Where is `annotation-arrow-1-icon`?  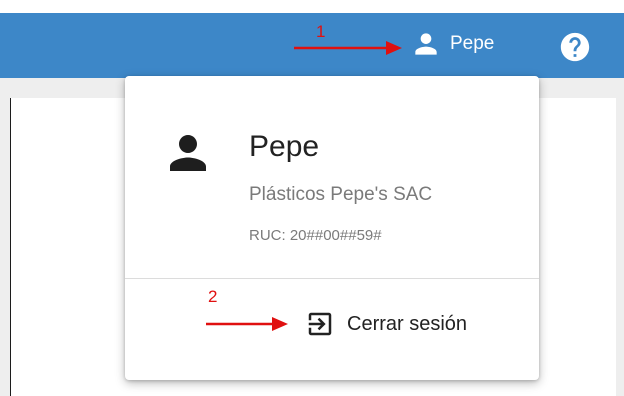 annotation-arrow-1-icon is located at coordinates (348, 48).